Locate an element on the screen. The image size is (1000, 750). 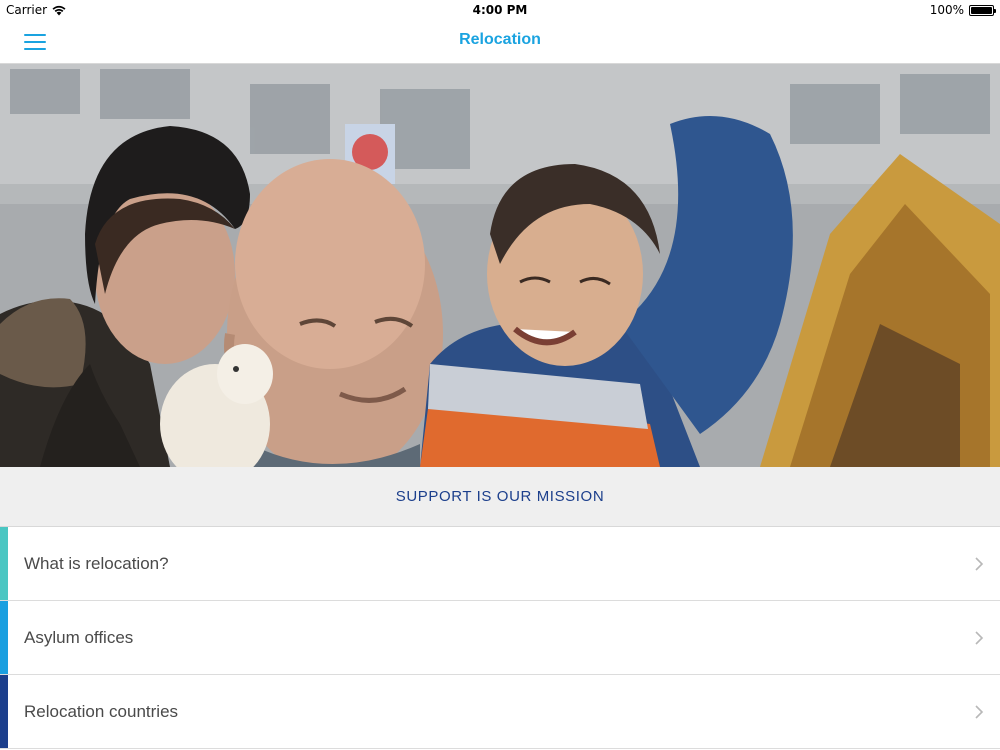
battery-fill is located at coordinates (981, 10).